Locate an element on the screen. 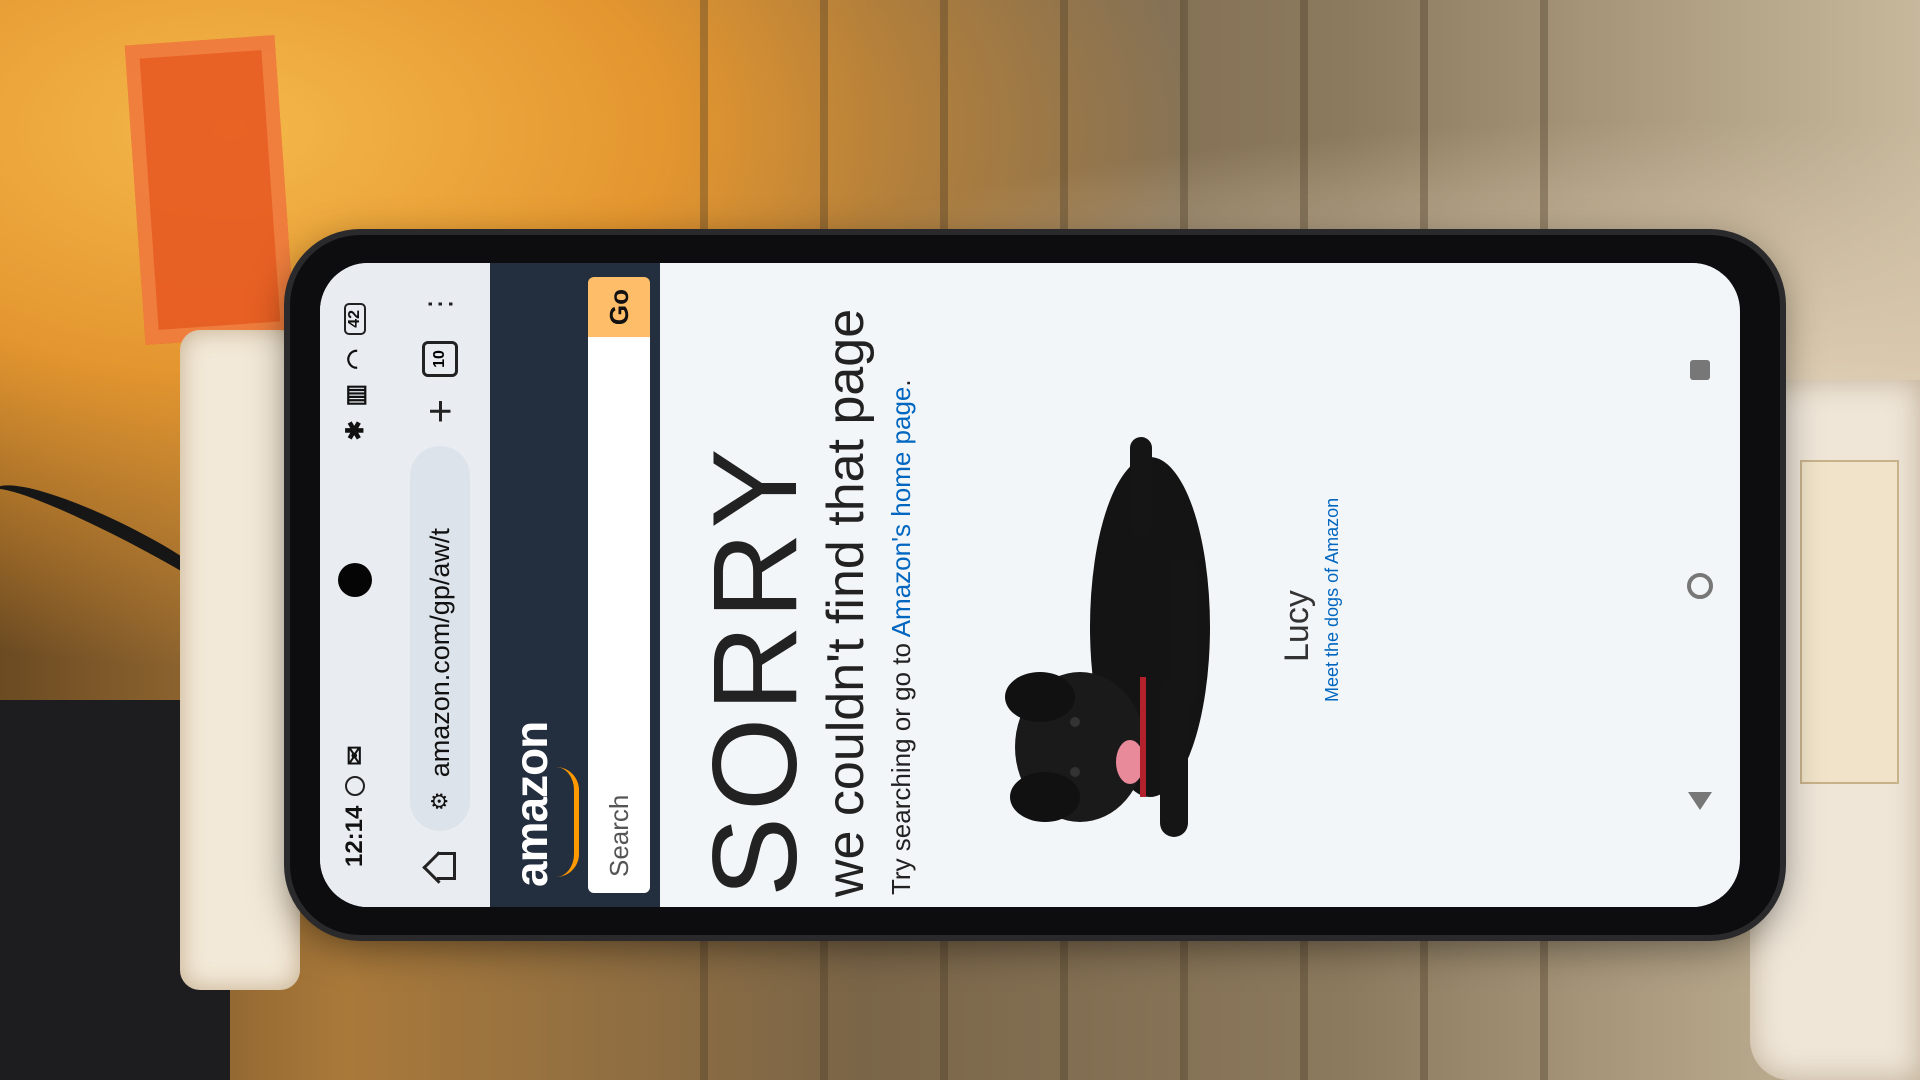 The image size is (1920, 1080). go-button: Go is located at coordinates (619, 307).